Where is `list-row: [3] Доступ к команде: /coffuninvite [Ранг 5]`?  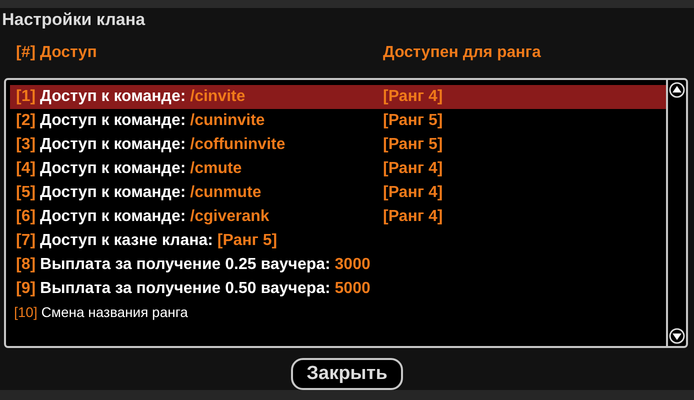 list-row: [3] Доступ к команде: /coffuninvite [Ранг 5] is located at coordinates (338, 144).